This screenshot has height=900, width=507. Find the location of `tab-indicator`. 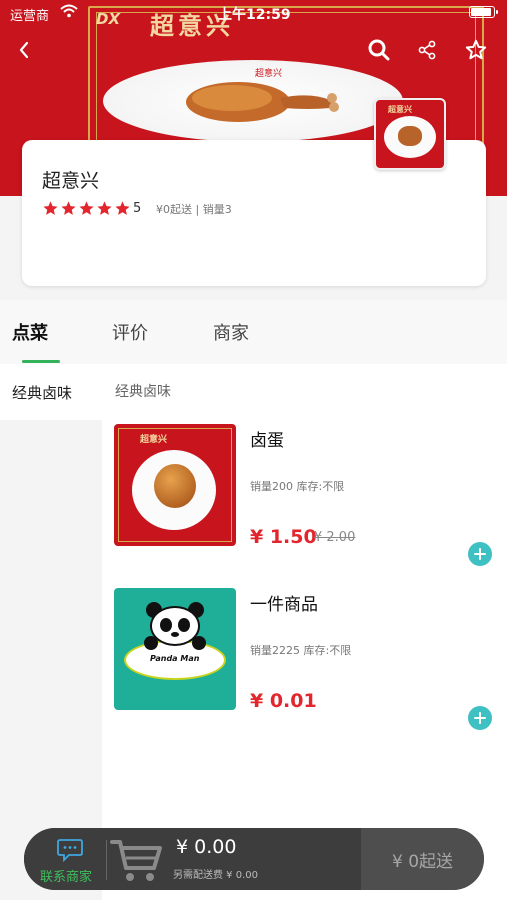

tab-indicator is located at coordinates (41, 361).